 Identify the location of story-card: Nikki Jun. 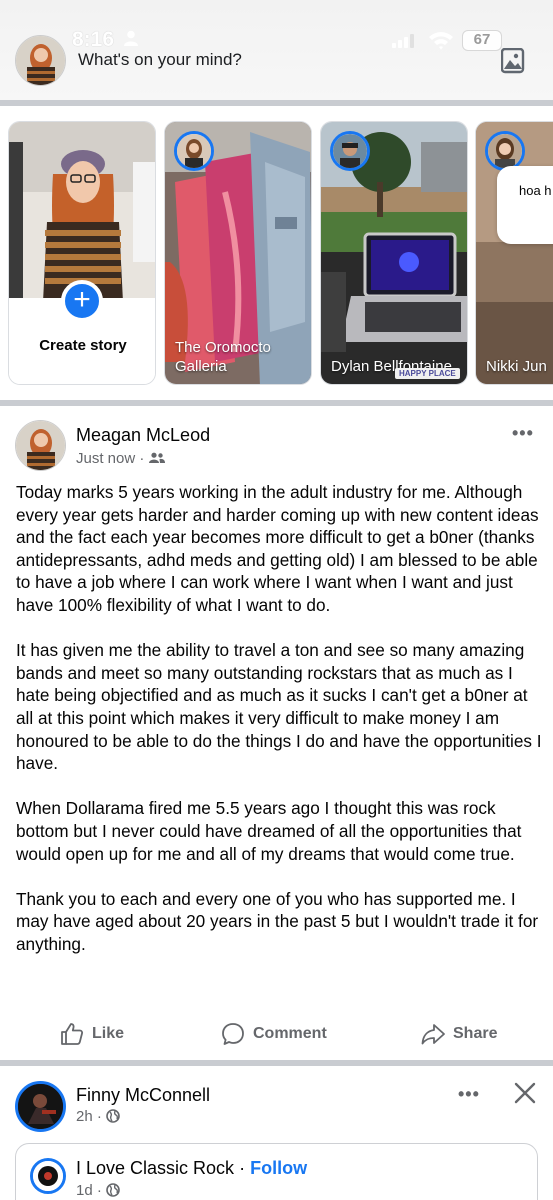
(514, 253).